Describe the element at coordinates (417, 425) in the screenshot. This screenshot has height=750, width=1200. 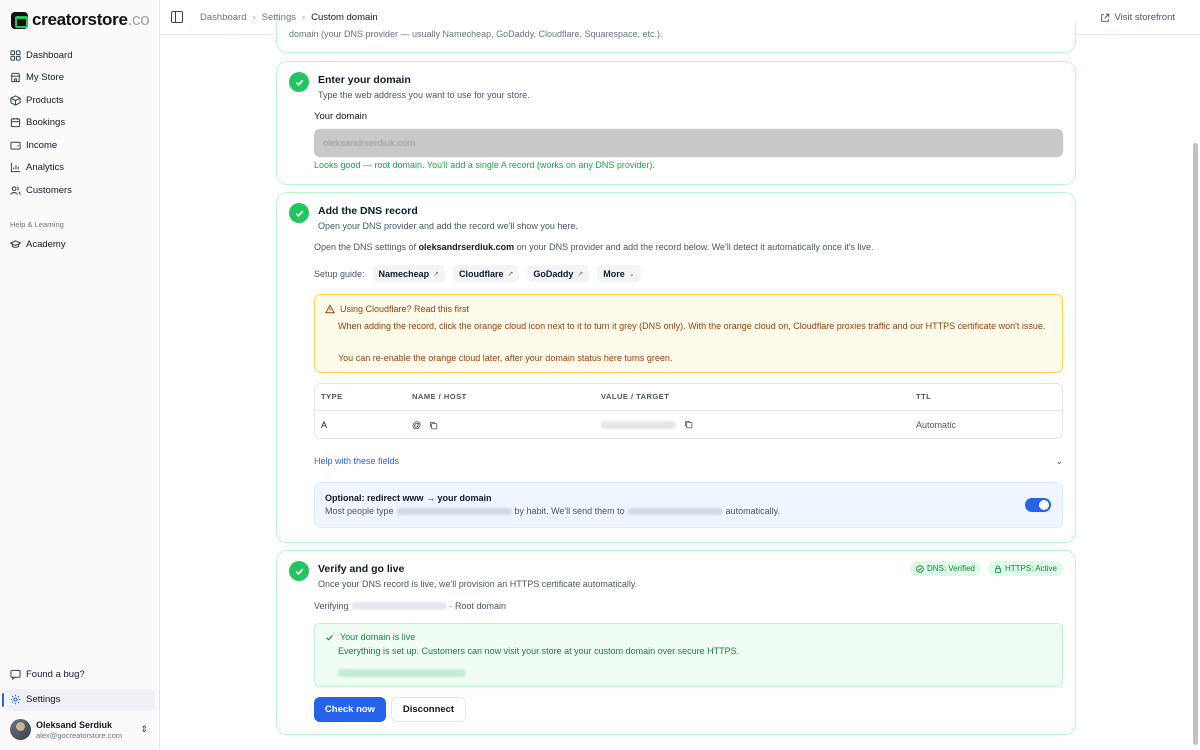
I see `record-name-value: @` at that location.